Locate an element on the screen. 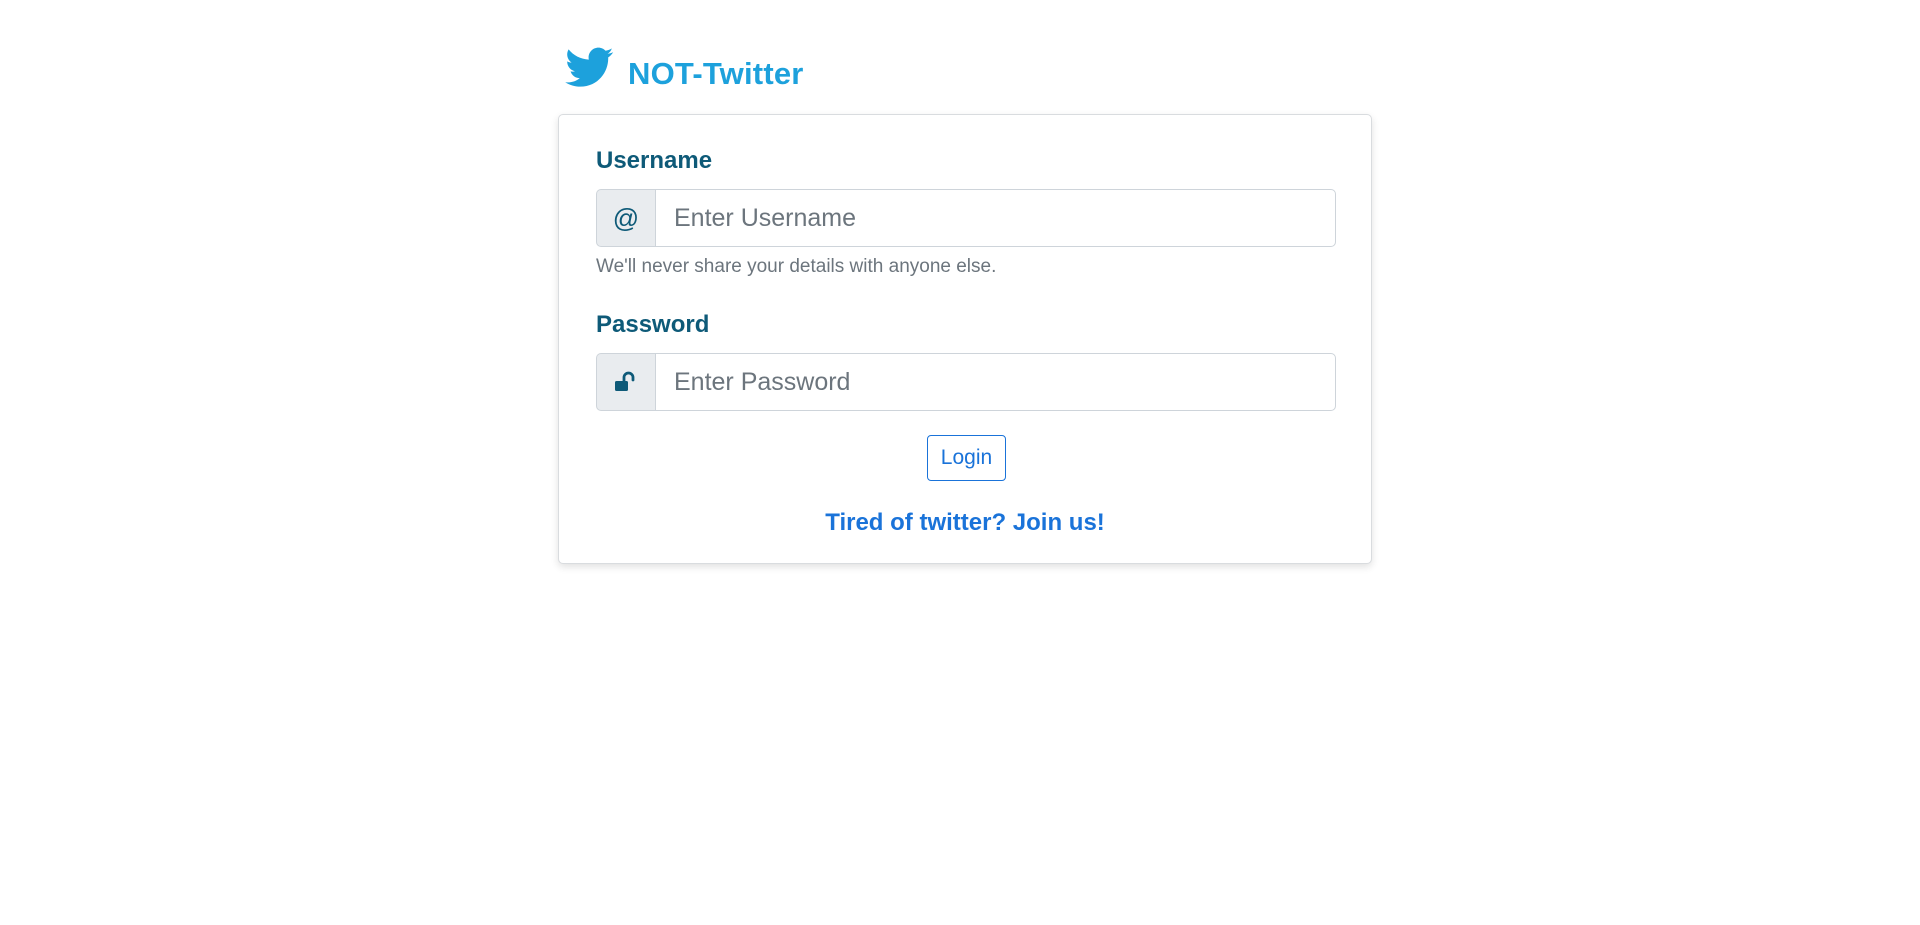  password-addon is located at coordinates (625, 382).